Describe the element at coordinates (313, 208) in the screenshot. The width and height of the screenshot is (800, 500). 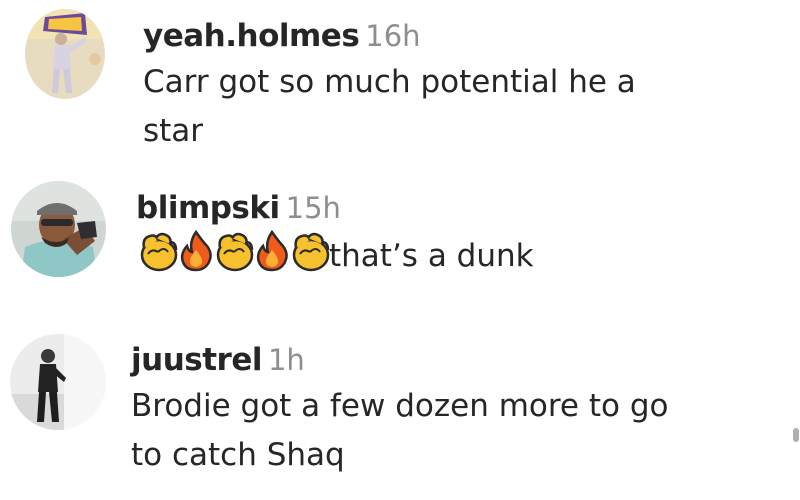
I see `timestamp: 15h` at that location.